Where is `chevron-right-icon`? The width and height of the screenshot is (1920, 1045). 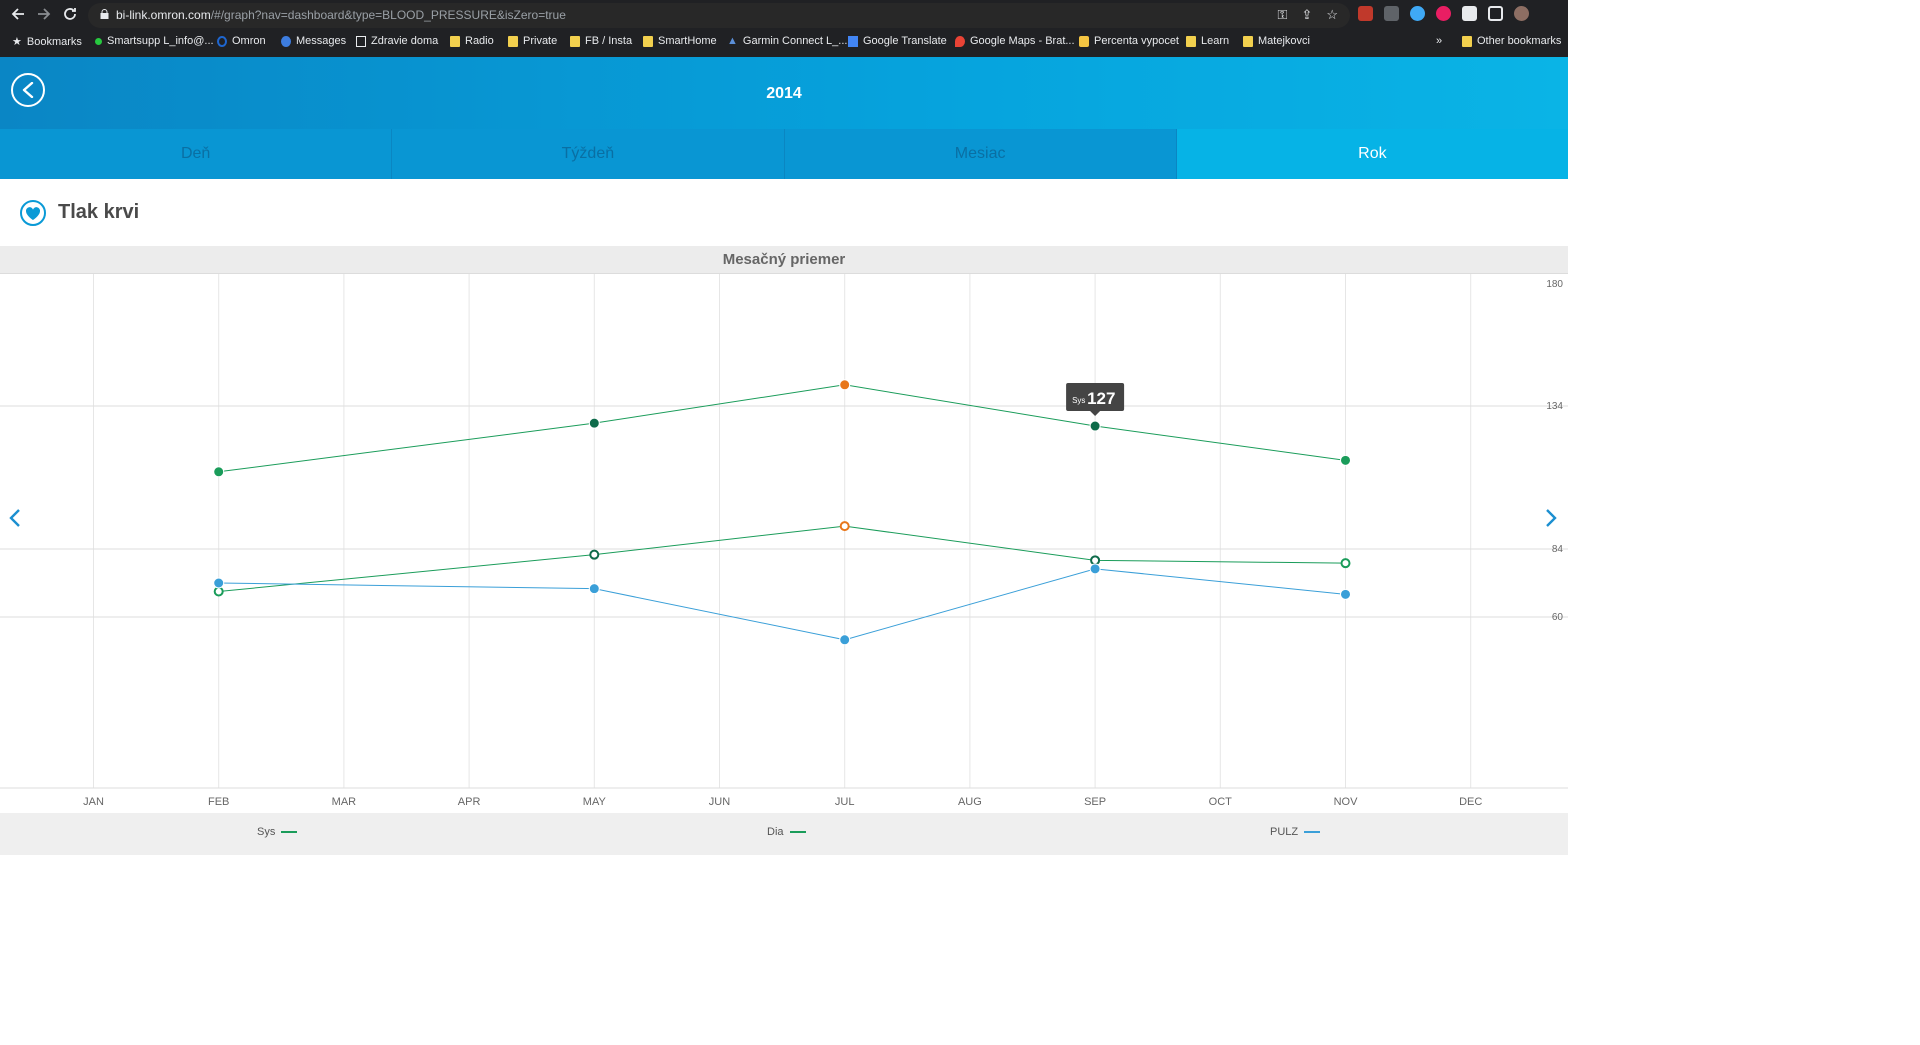
chevron-right-icon is located at coordinates (1551, 518).